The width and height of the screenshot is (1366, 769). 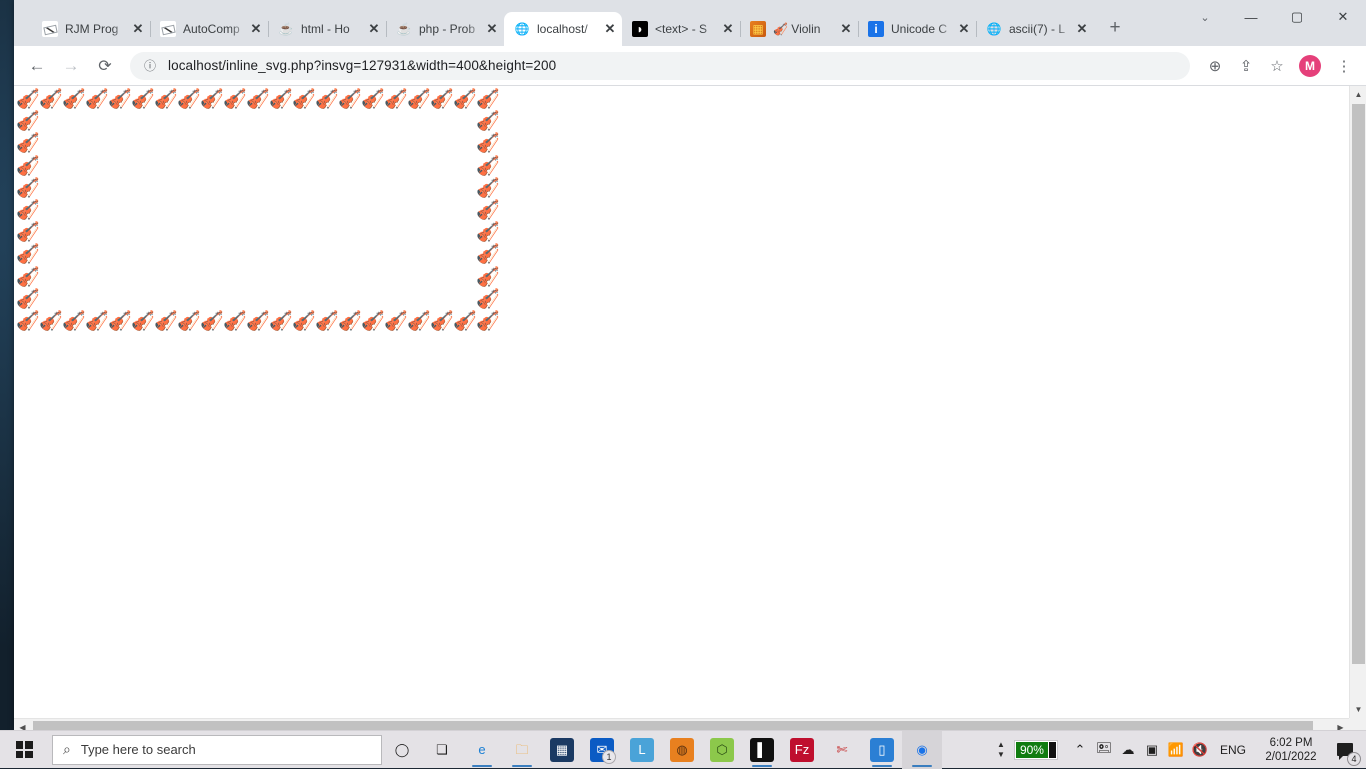 What do you see at coordinates (642, 750) in the screenshot?
I see `lightshot-taskbar-button: L` at bounding box center [642, 750].